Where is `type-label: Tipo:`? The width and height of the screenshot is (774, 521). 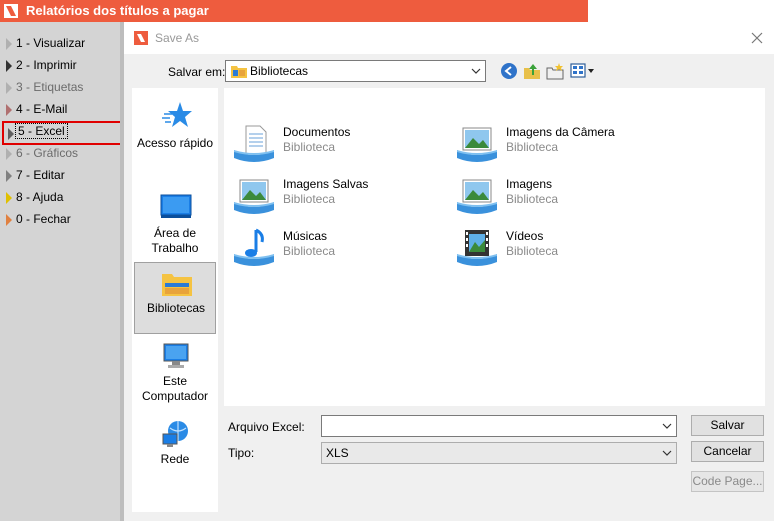
type-label: Tipo: is located at coordinates (241, 453).